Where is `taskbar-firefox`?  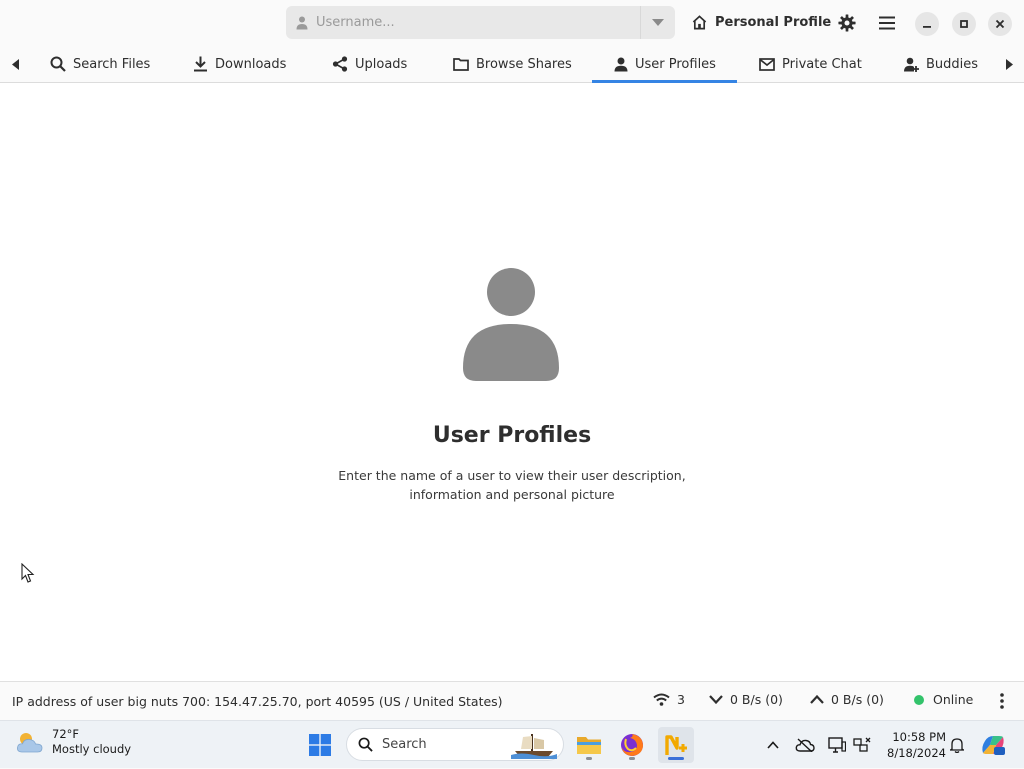
taskbar-firefox is located at coordinates (632, 745).